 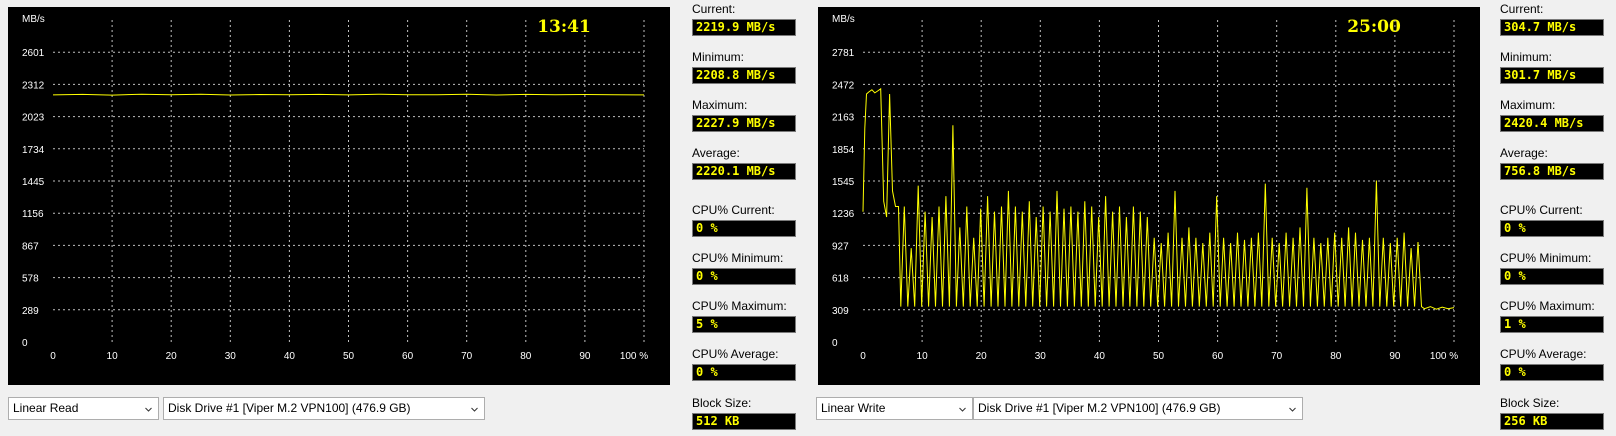 What do you see at coordinates (853, 408) in the screenshot?
I see `test-mode-value: Linear Write` at bounding box center [853, 408].